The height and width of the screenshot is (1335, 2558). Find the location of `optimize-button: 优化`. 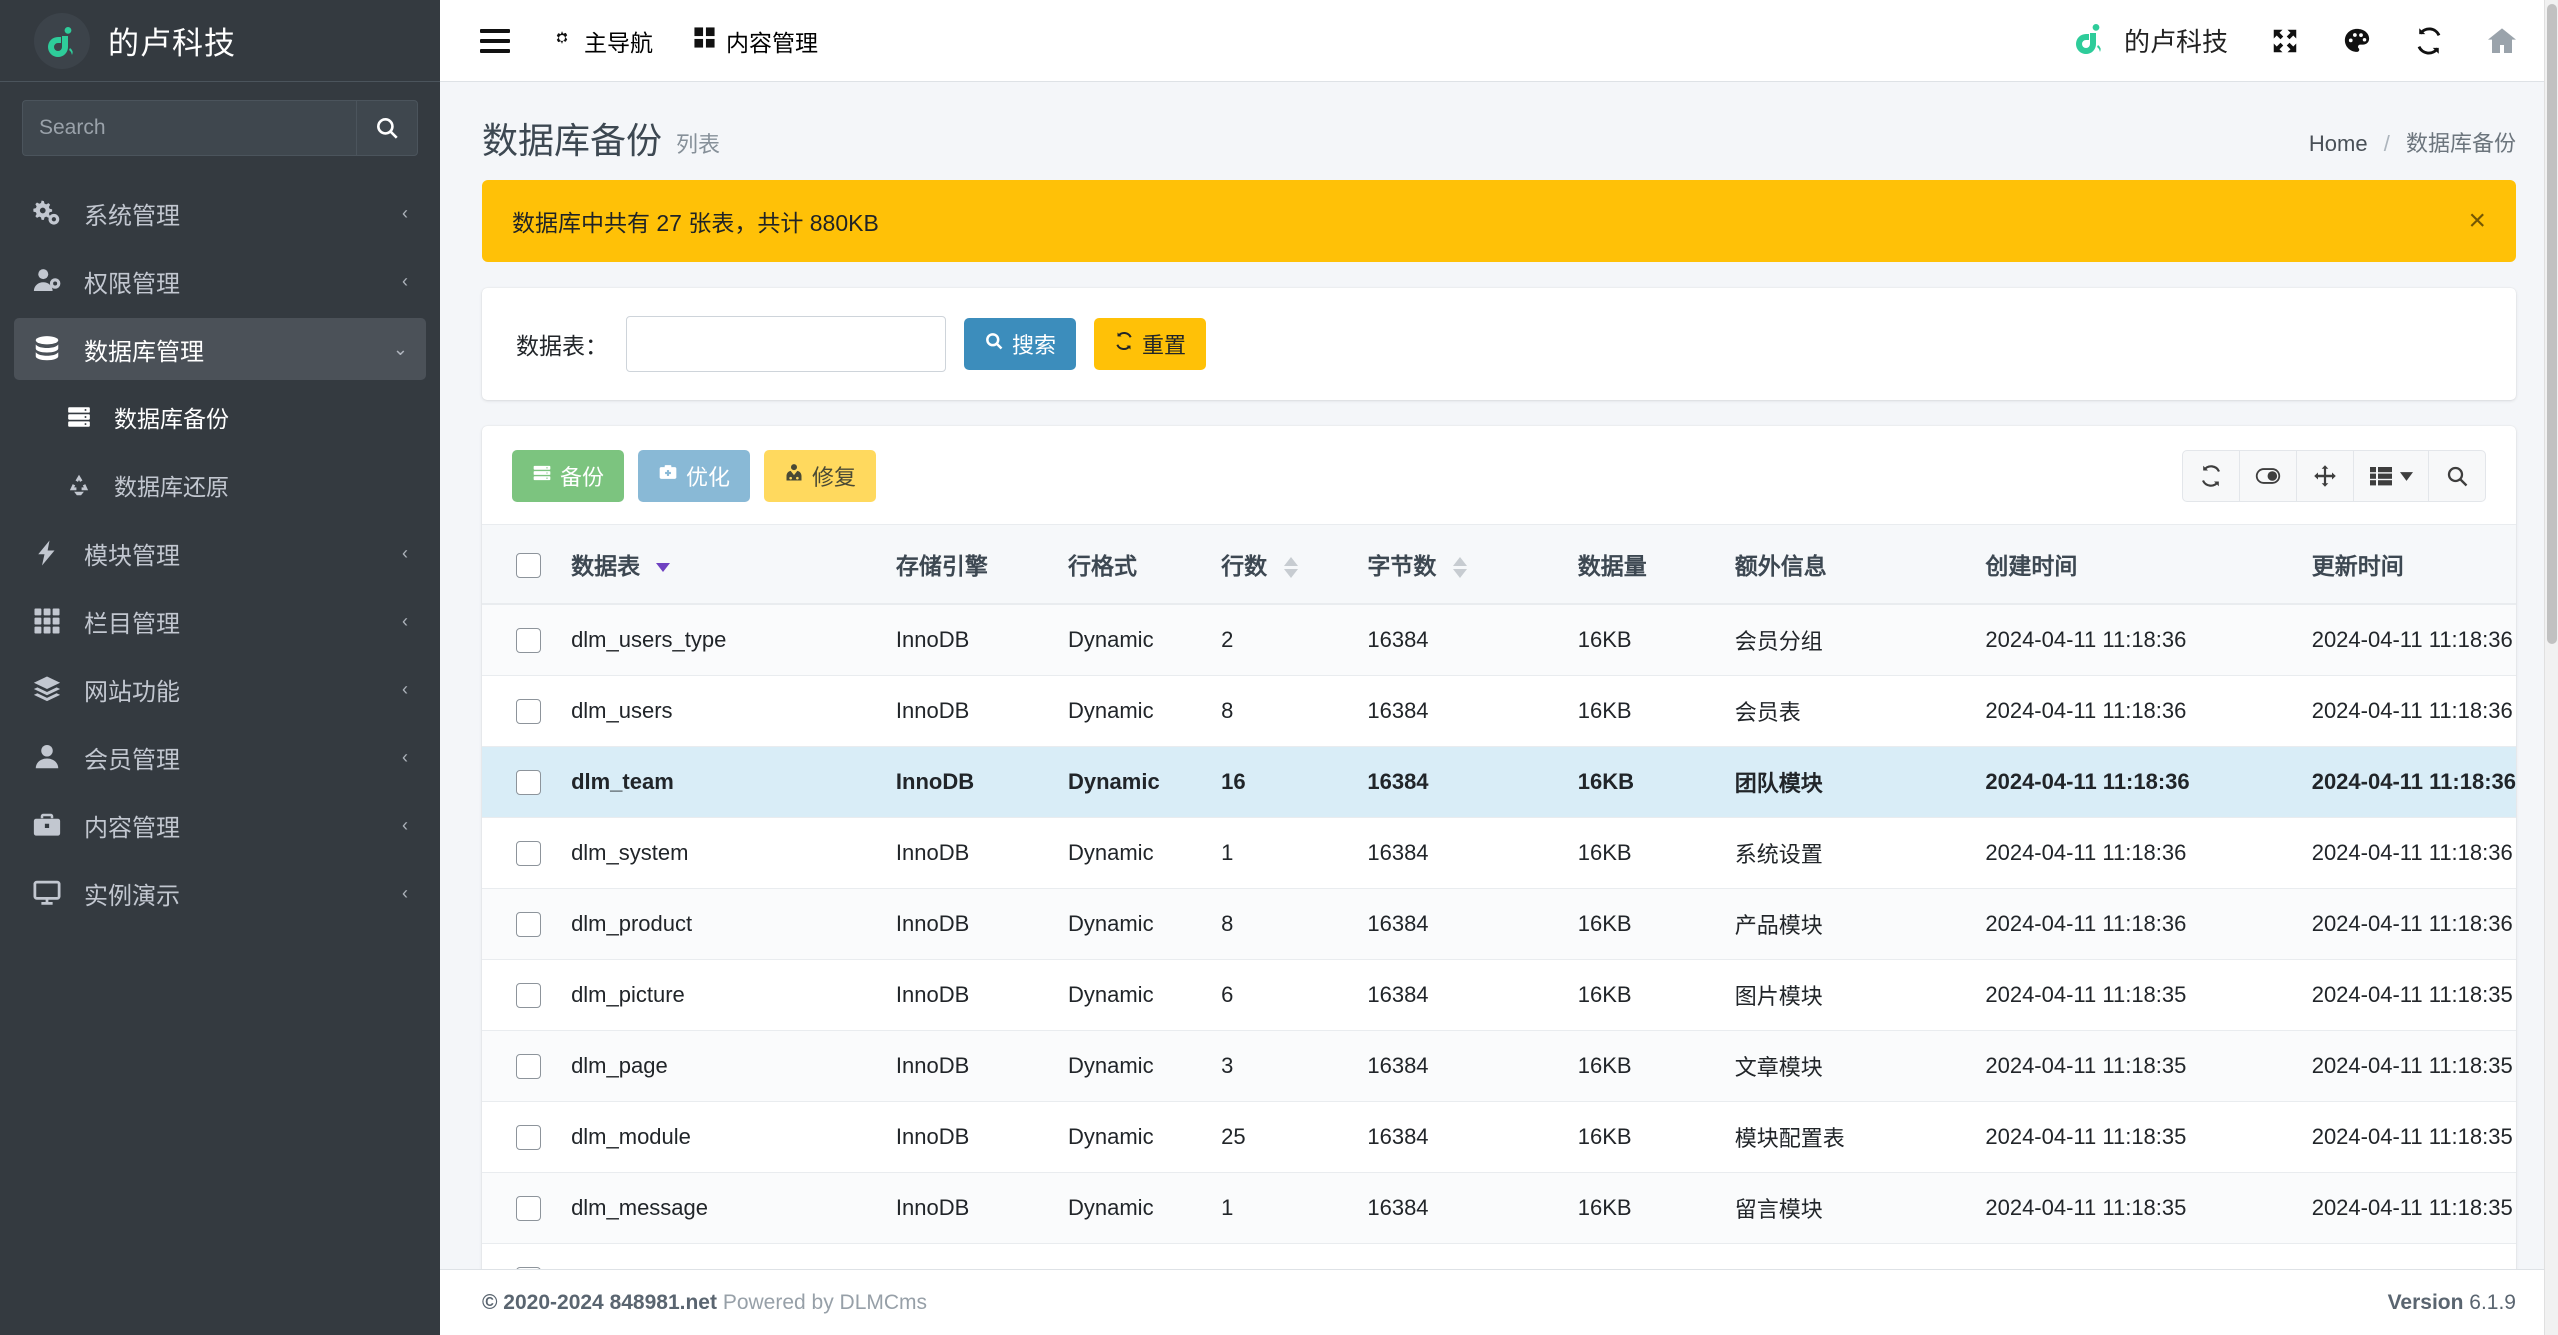

optimize-button: 优化 is located at coordinates (694, 476).